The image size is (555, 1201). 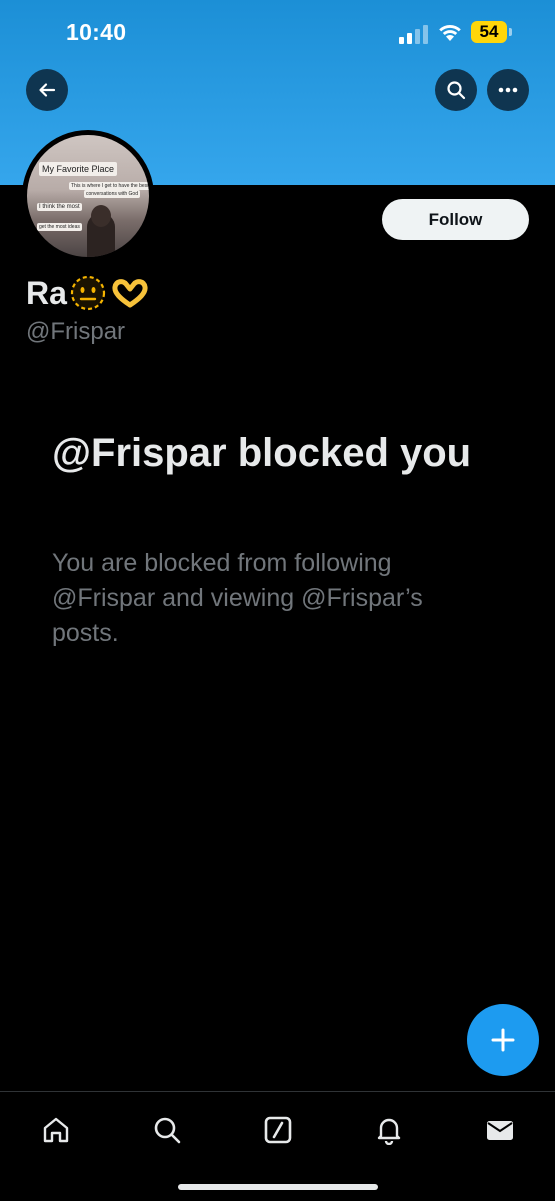 I want to click on more-options-button, so click(x=508, y=90).